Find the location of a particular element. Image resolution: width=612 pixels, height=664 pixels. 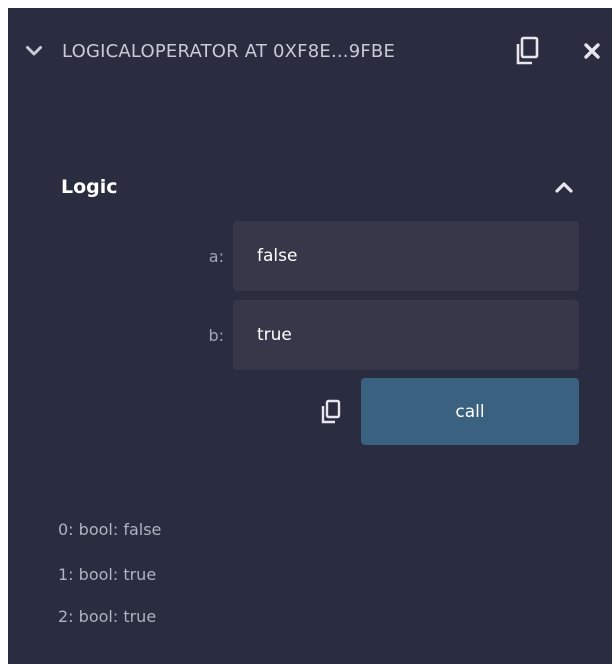

result-index: 2: is located at coordinates (66, 616).